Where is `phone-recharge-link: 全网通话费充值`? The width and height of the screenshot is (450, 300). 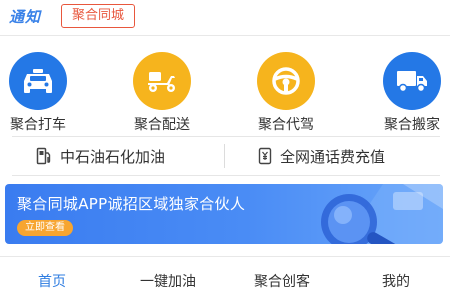
phone-recharge-link: 全网通话费充值 is located at coordinates (321, 156).